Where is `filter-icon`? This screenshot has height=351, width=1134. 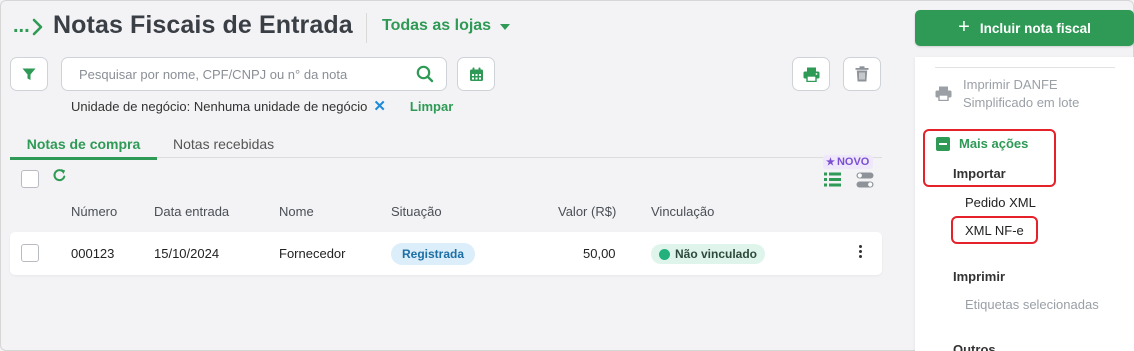
filter-icon is located at coordinates (29, 74).